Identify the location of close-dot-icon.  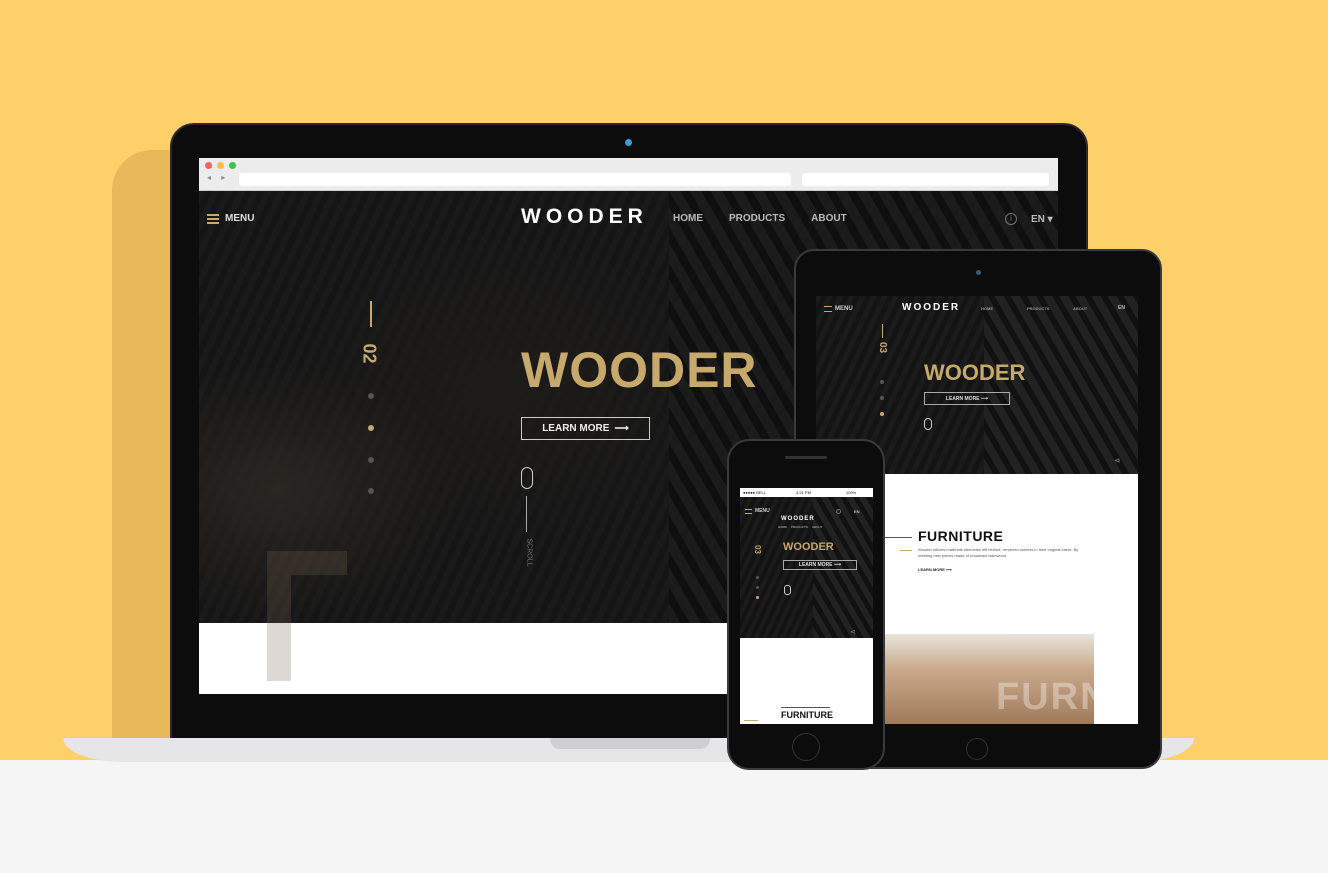
(208, 165).